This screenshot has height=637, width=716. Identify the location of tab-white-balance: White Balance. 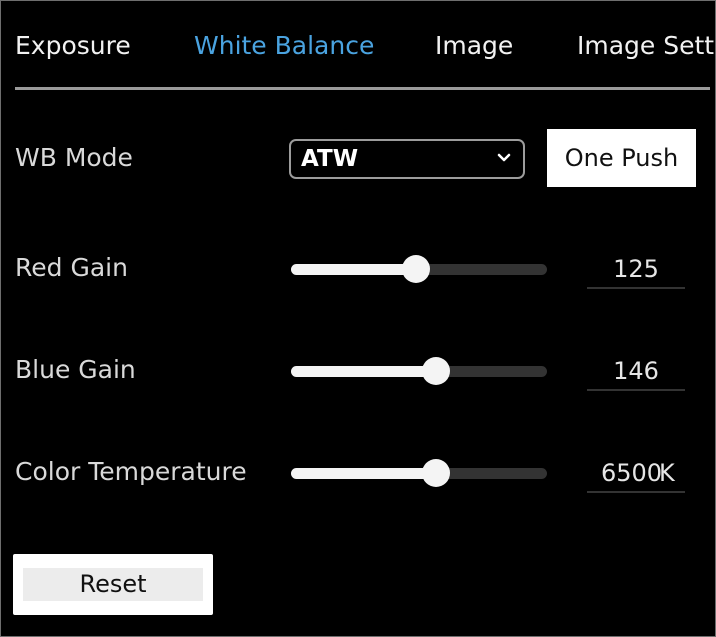
(284, 45).